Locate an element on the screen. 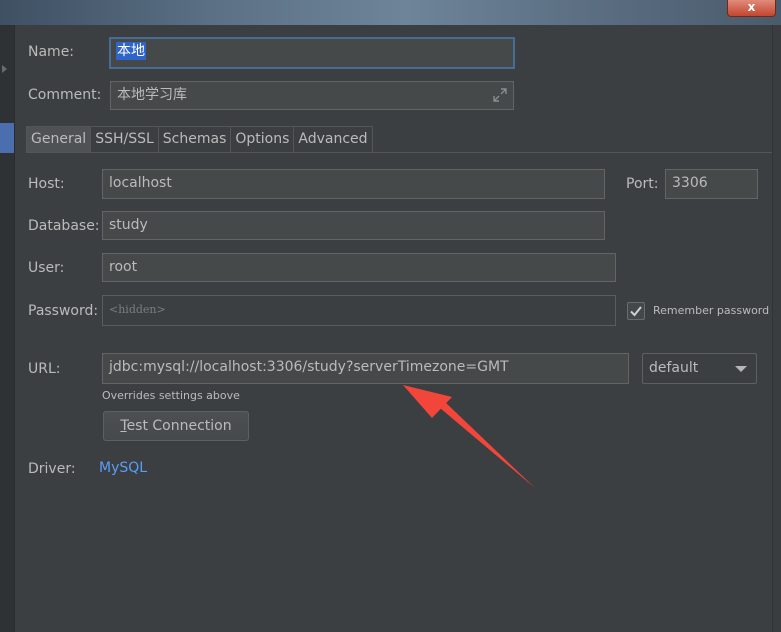 The height and width of the screenshot is (632, 781). datasource-list-strip is located at coordinates (7, 328).